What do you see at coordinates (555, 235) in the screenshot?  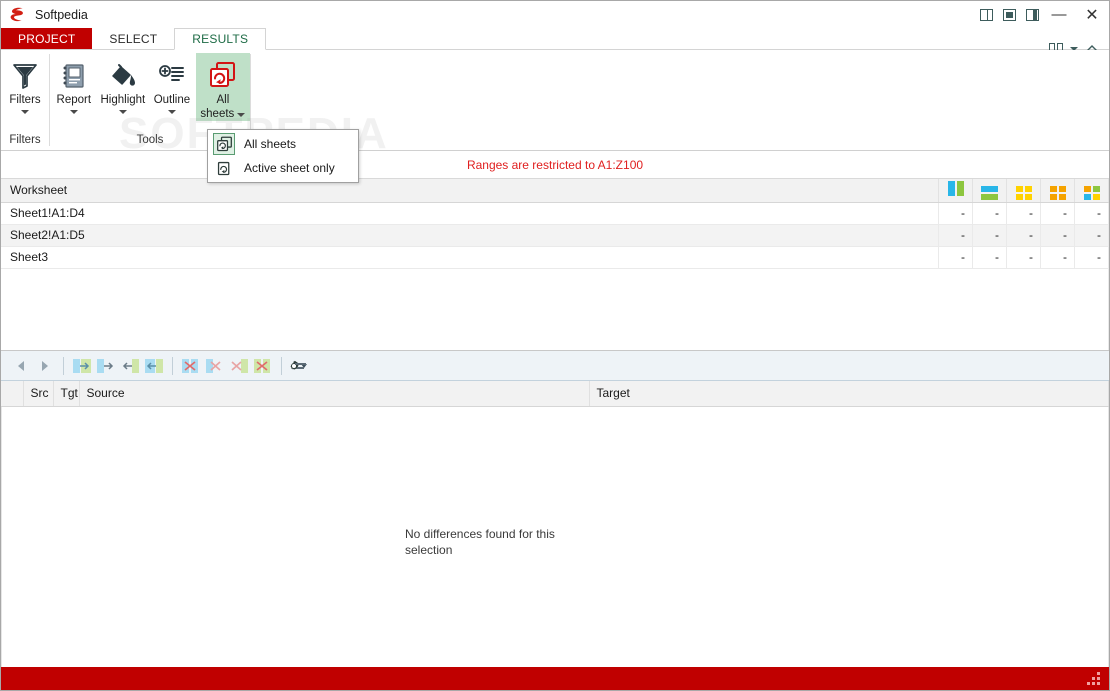 I see `table-row: Sheet2!A1:D5 - - - - -` at bounding box center [555, 235].